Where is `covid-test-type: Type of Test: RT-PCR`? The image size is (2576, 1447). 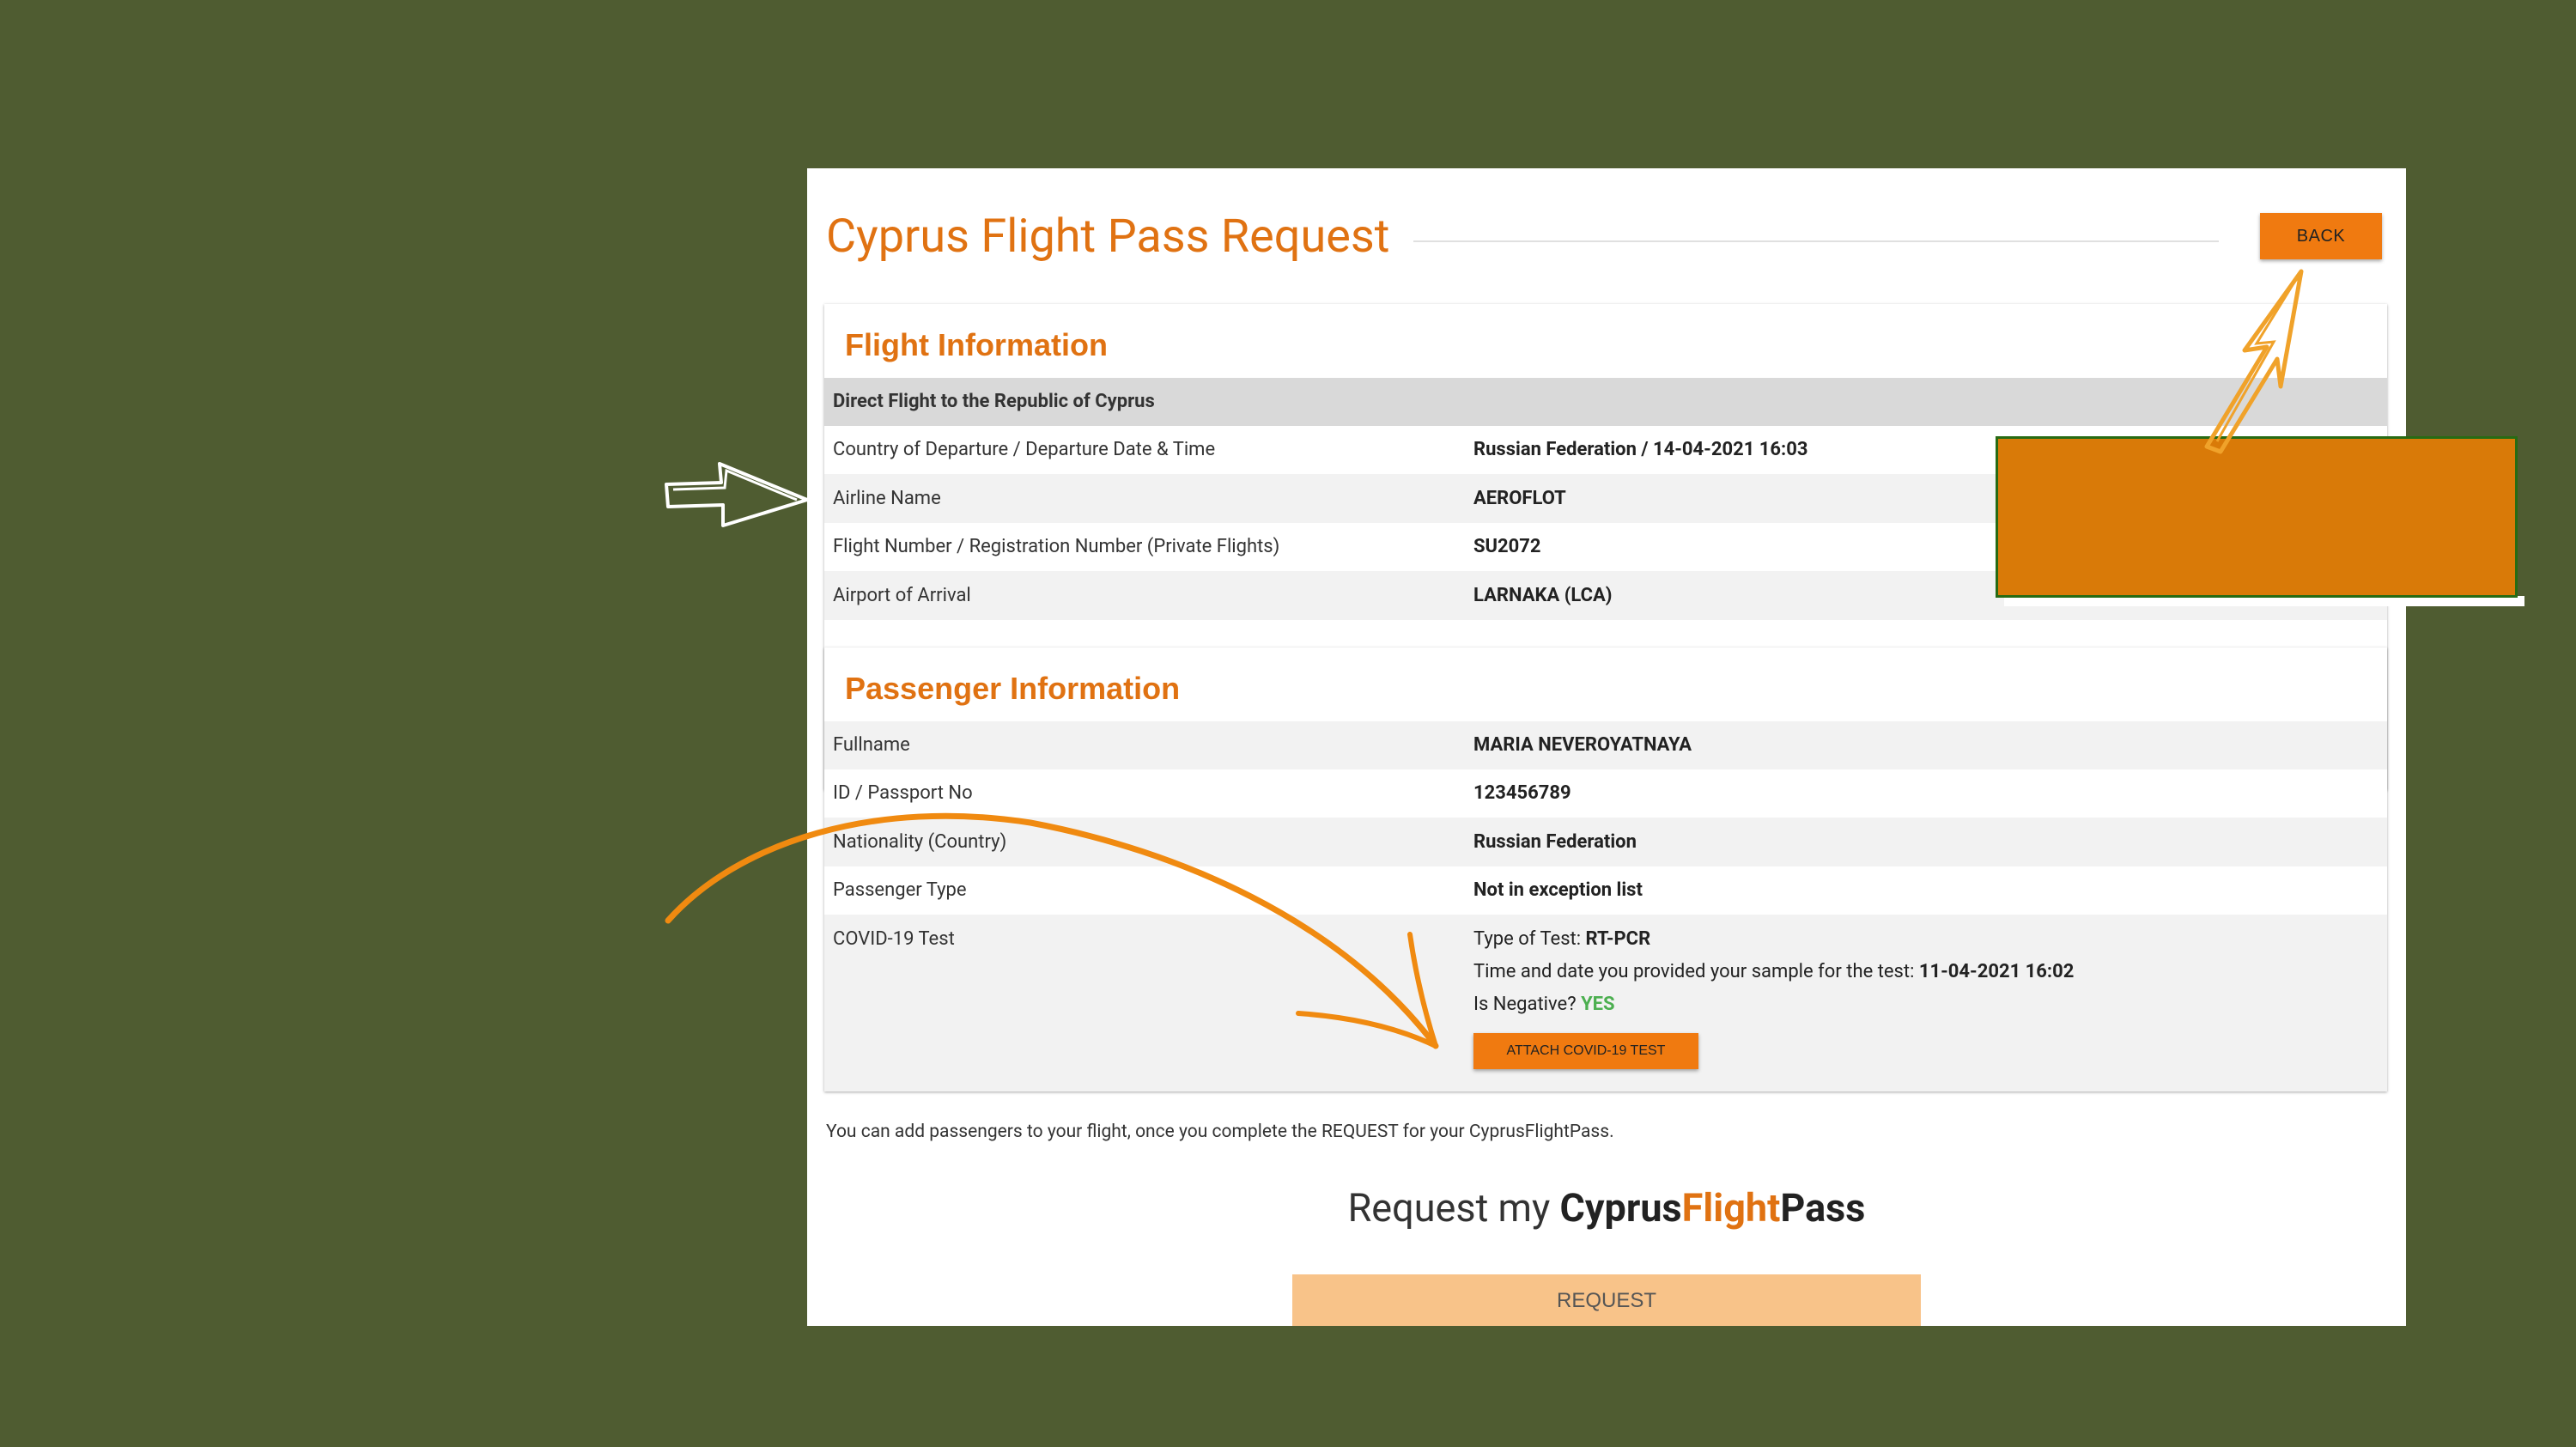
covid-test-type: Type of Test: RT-PCR is located at coordinates (1562, 939).